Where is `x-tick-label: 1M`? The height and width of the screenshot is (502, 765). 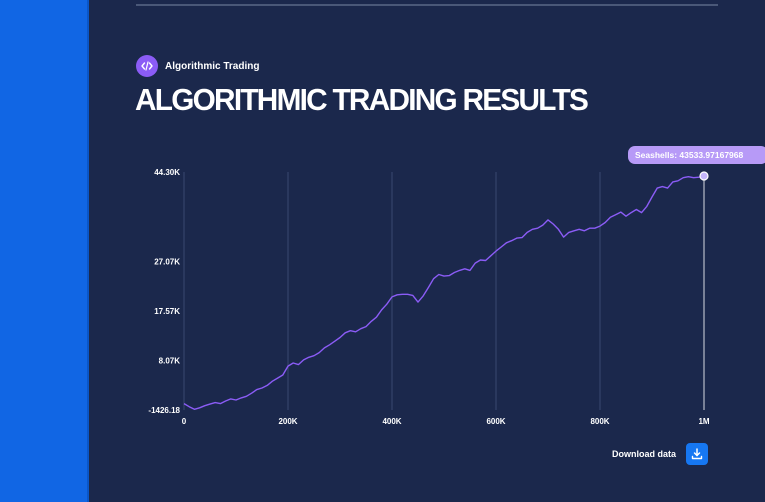
x-tick-label: 1M is located at coordinates (703, 421).